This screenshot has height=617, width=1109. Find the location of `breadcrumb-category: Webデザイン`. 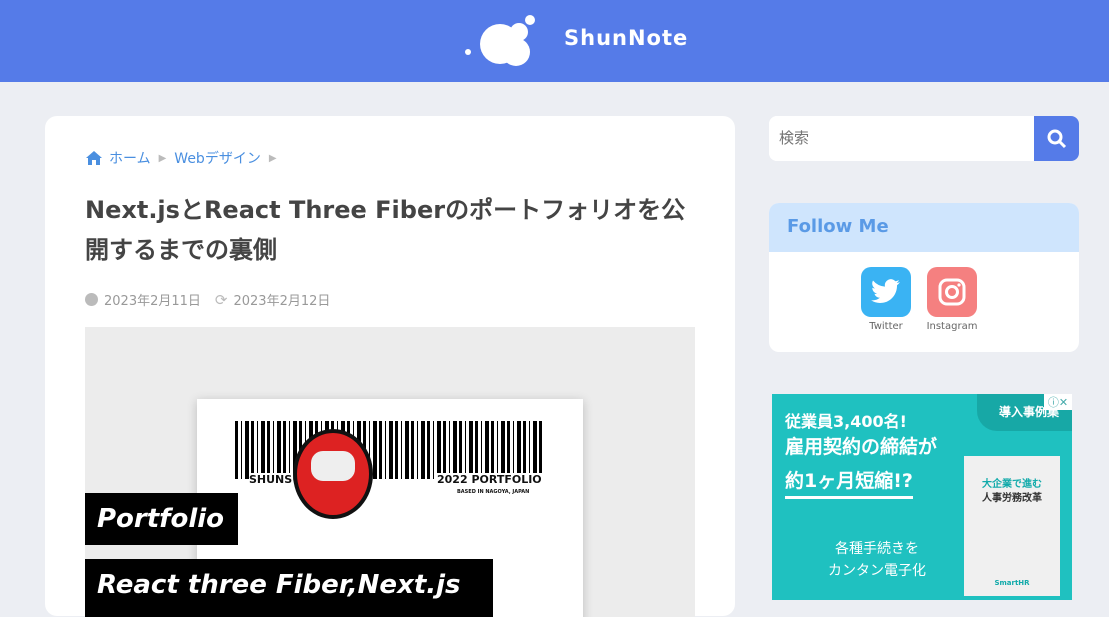

breadcrumb-category: Webデザイン is located at coordinates (217, 158).